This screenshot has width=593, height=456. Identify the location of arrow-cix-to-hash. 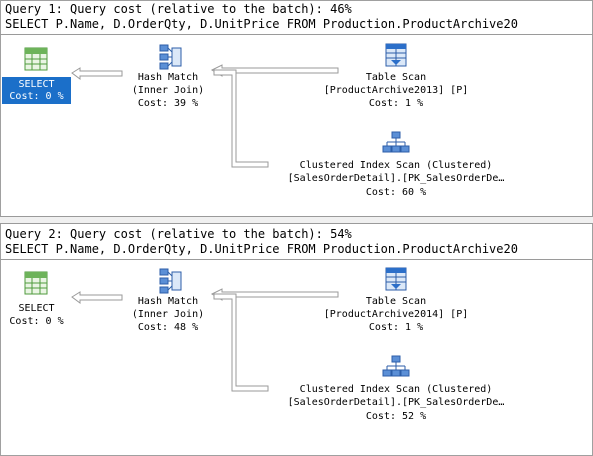
(241, 118).